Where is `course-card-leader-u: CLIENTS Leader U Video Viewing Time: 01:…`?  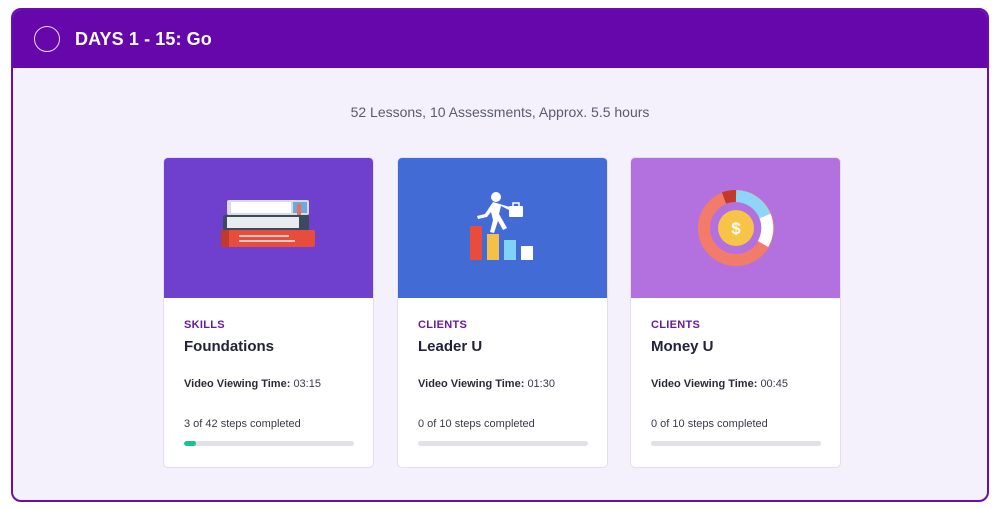 course-card-leader-u: CLIENTS Leader U Video Viewing Time: 01:… is located at coordinates (502, 312).